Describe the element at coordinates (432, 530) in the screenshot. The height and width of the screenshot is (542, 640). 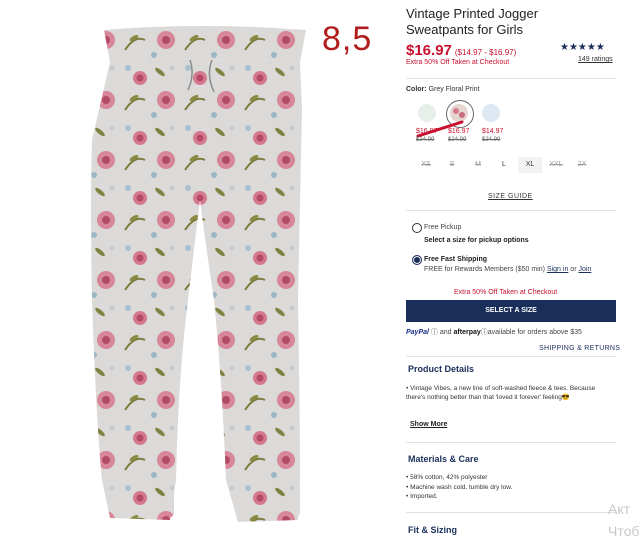
I see `fit-sizing-heading: Fit & Sizing` at that location.